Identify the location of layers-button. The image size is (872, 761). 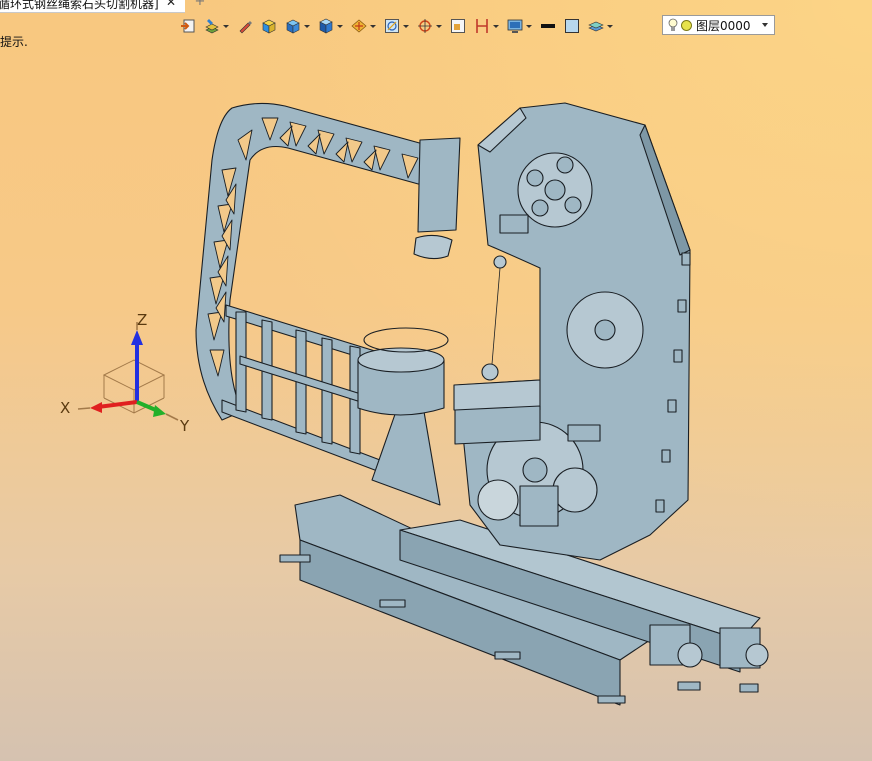
(600, 26).